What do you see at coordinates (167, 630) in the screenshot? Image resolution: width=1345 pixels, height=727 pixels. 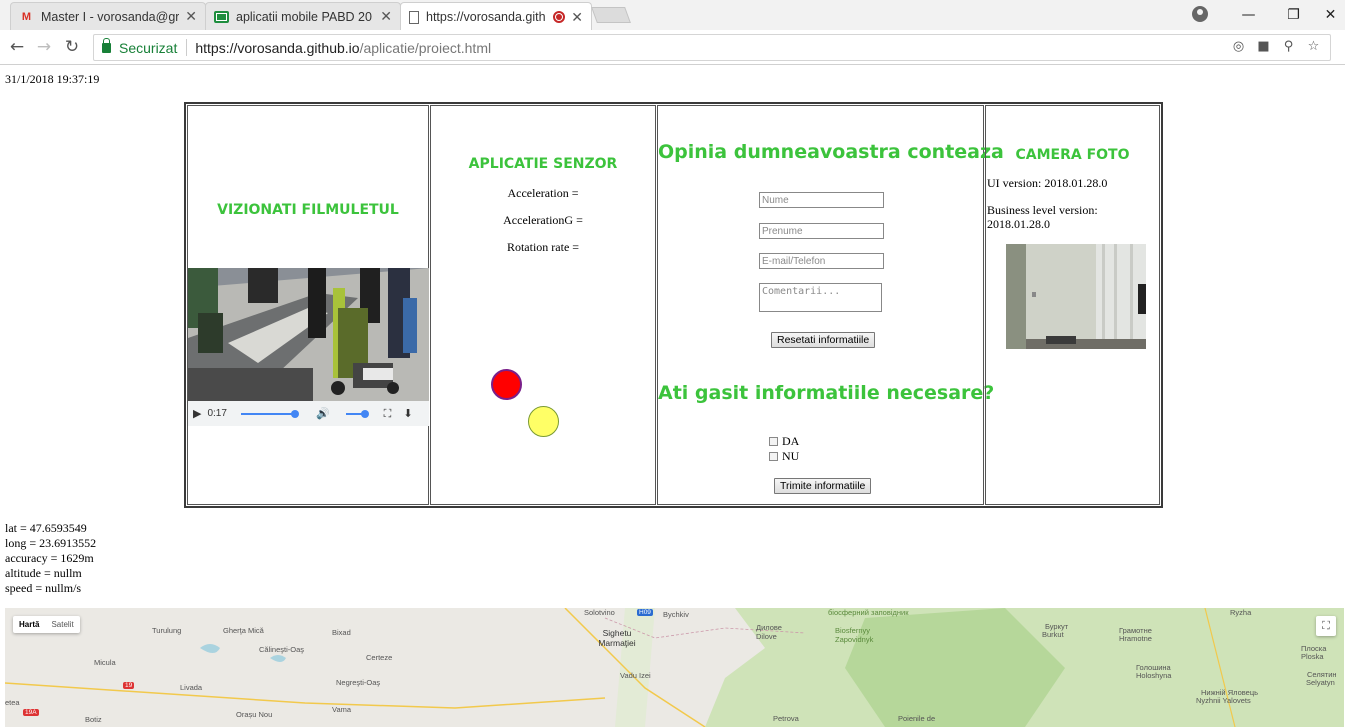 I see `map-place: Turulung` at bounding box center [167, 630].